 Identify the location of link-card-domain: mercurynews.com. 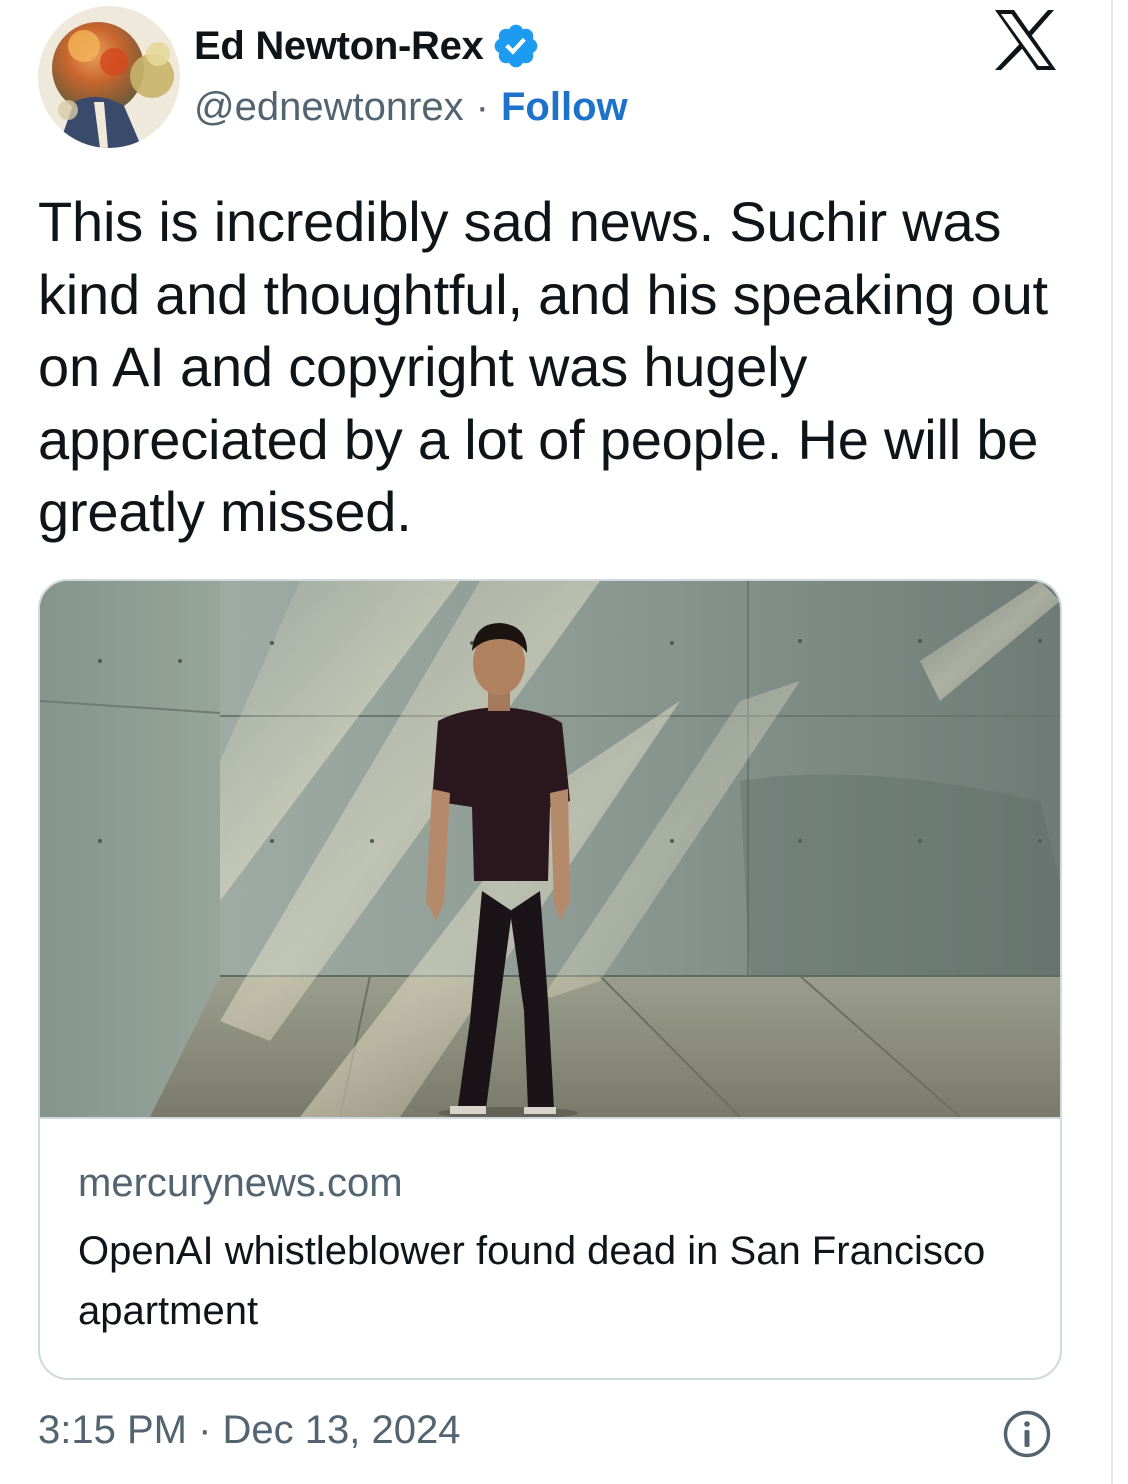
(240, 1183).